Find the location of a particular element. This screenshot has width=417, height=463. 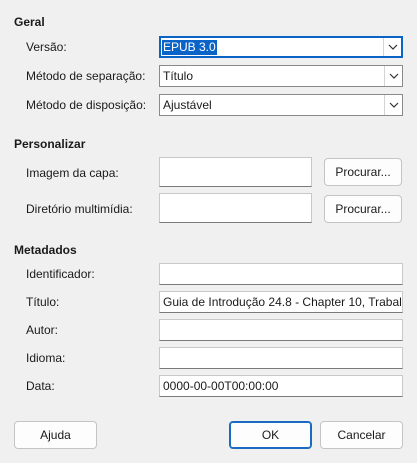

date-value: 0000-00-00T00:00:00 is located at coordinates (221, 386).